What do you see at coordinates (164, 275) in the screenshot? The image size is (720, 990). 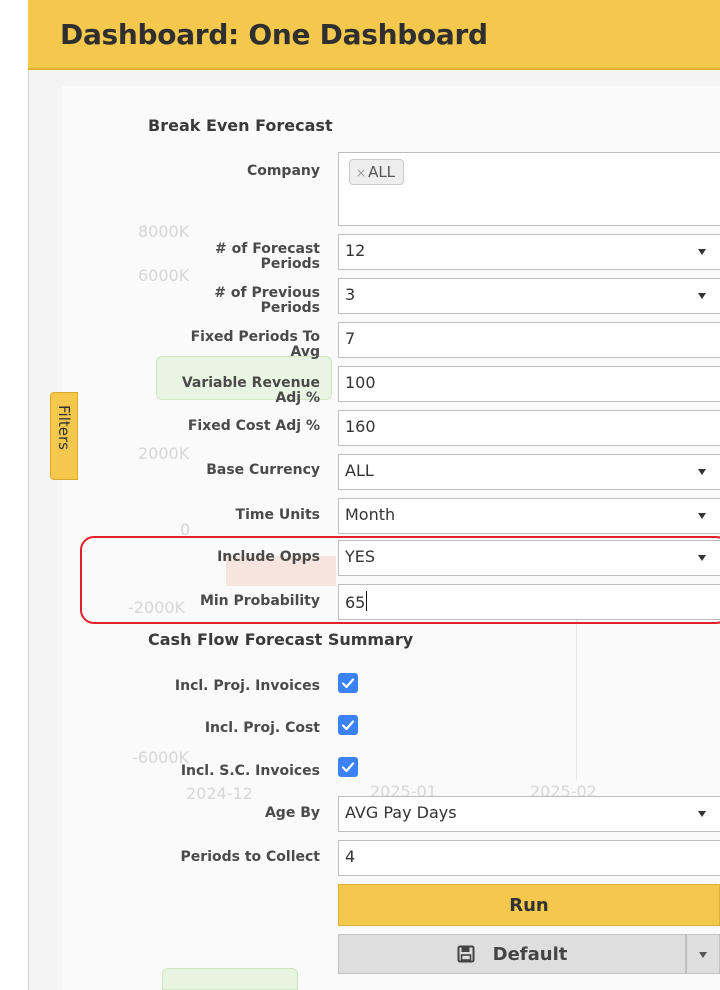 I see `chart-y-tick: 6000K` at bounding box center [164, 275].